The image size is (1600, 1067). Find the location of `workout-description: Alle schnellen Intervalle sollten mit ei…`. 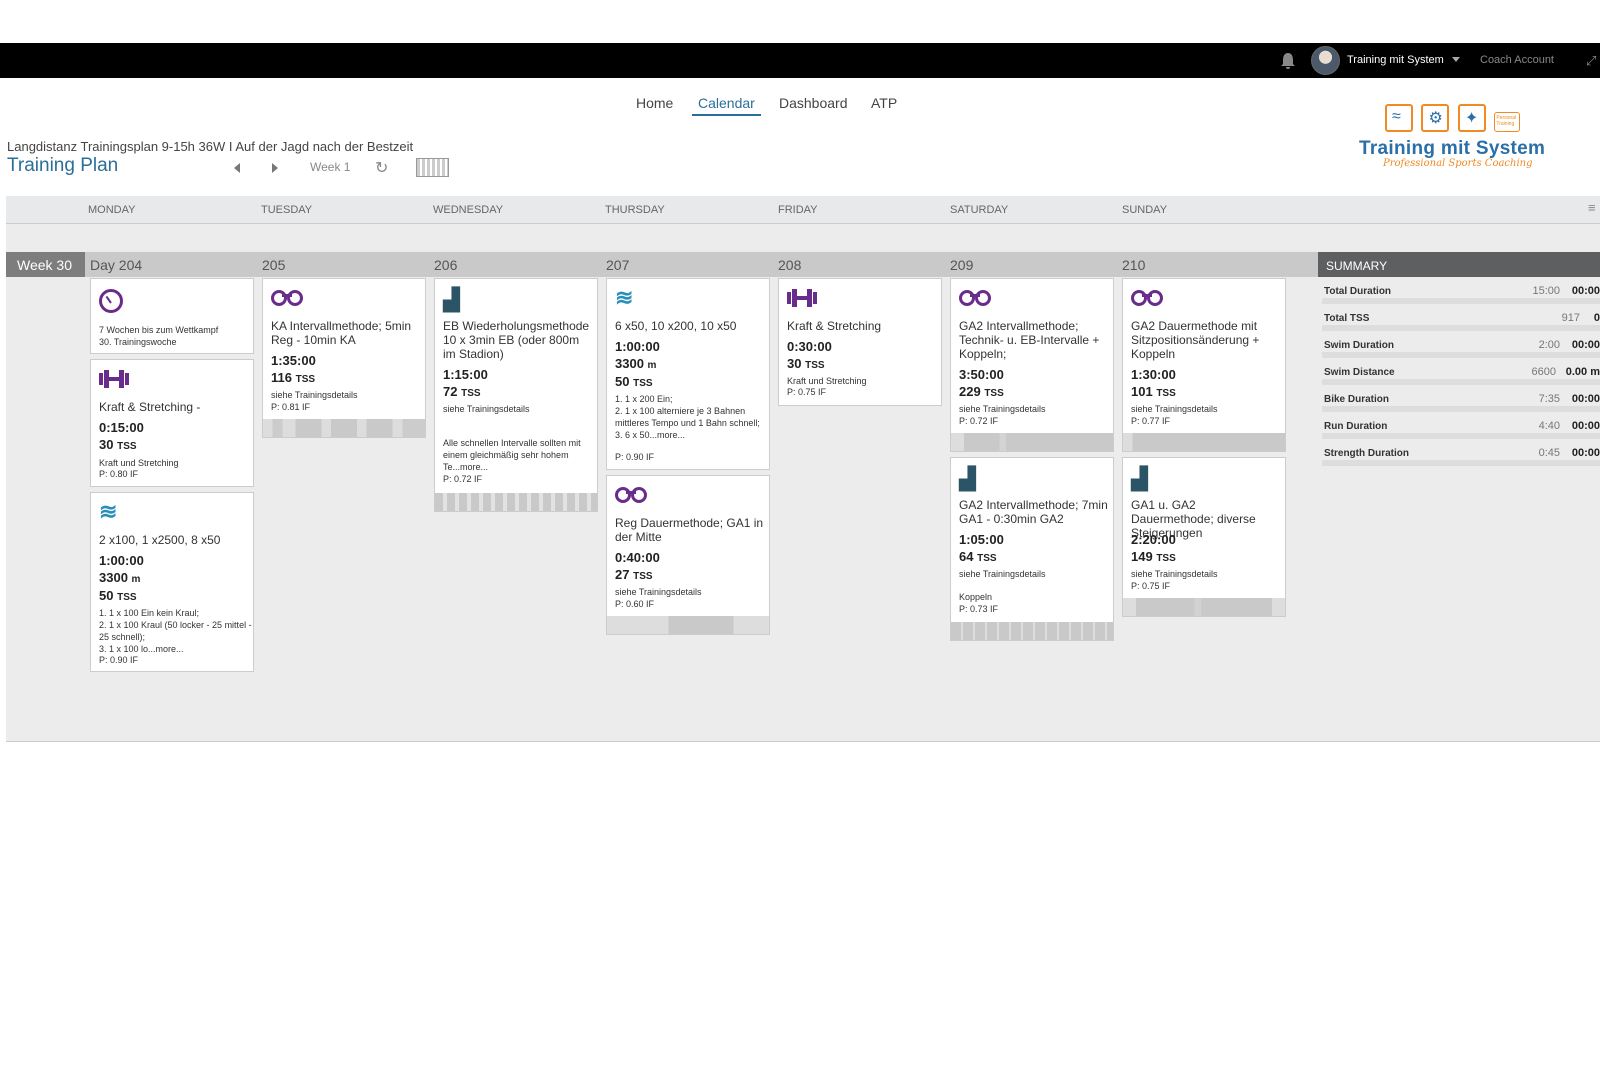

workout-description: Alle schnellen Intervalle sollten mit ei… is located at coordinates (512, 455).